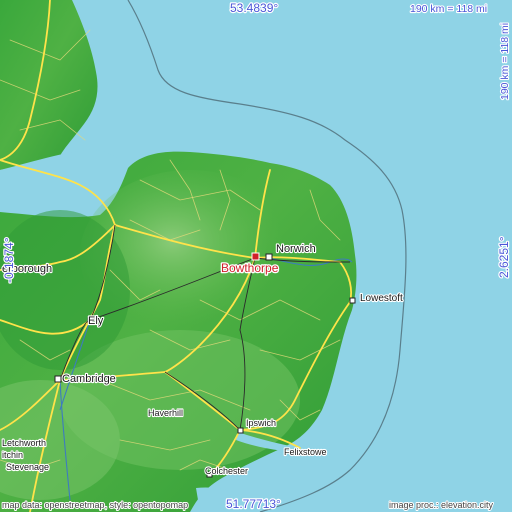  Describe the element at coordinates (24, 443) in the screenshot. I see `label-letchworth: Letchworth` at that location.